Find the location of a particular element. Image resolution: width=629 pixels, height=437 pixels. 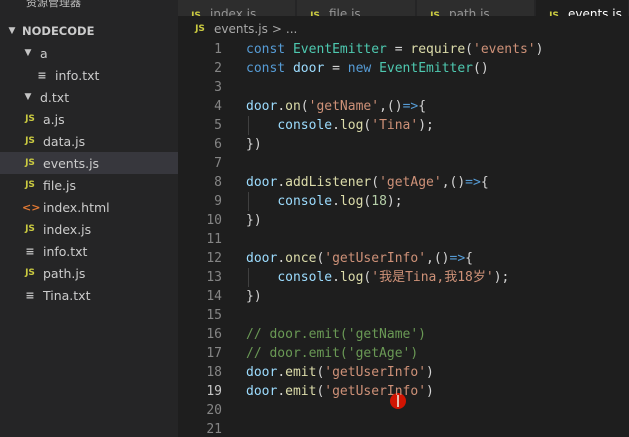

code-token: EventEmitter is located at coordinates (339, 49).